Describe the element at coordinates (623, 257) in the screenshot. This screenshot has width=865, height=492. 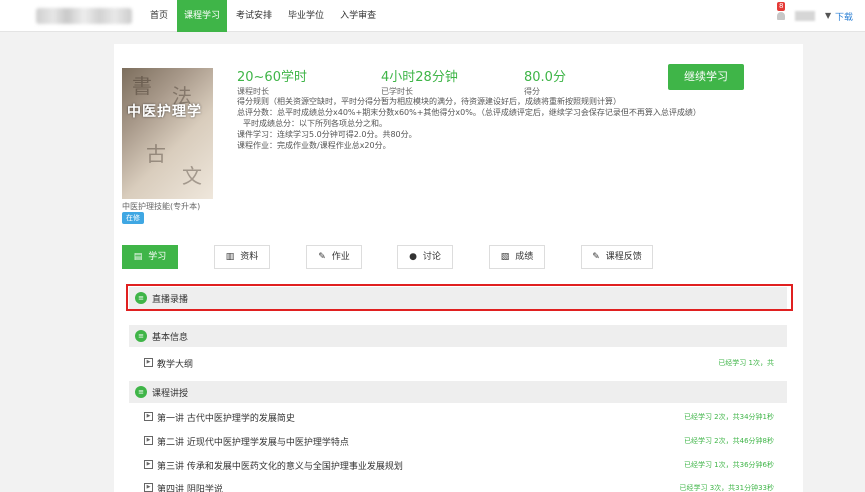
I see `tab-label: 课程反馈` at that location.